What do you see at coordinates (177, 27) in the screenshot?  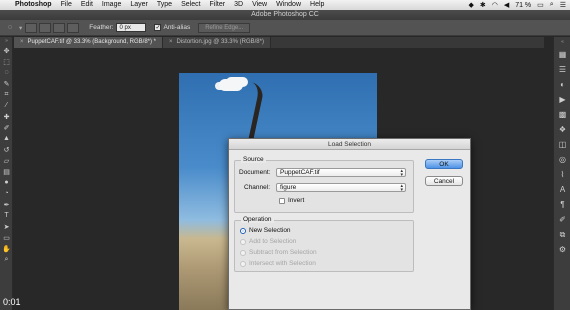 I see `antialias-label: Anti-alias` at bounding box center [177, 27].